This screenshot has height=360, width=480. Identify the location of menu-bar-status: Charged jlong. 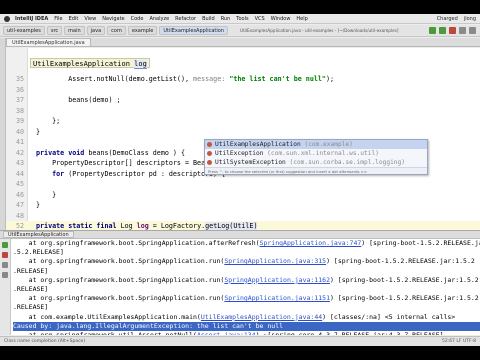
(455, 19).